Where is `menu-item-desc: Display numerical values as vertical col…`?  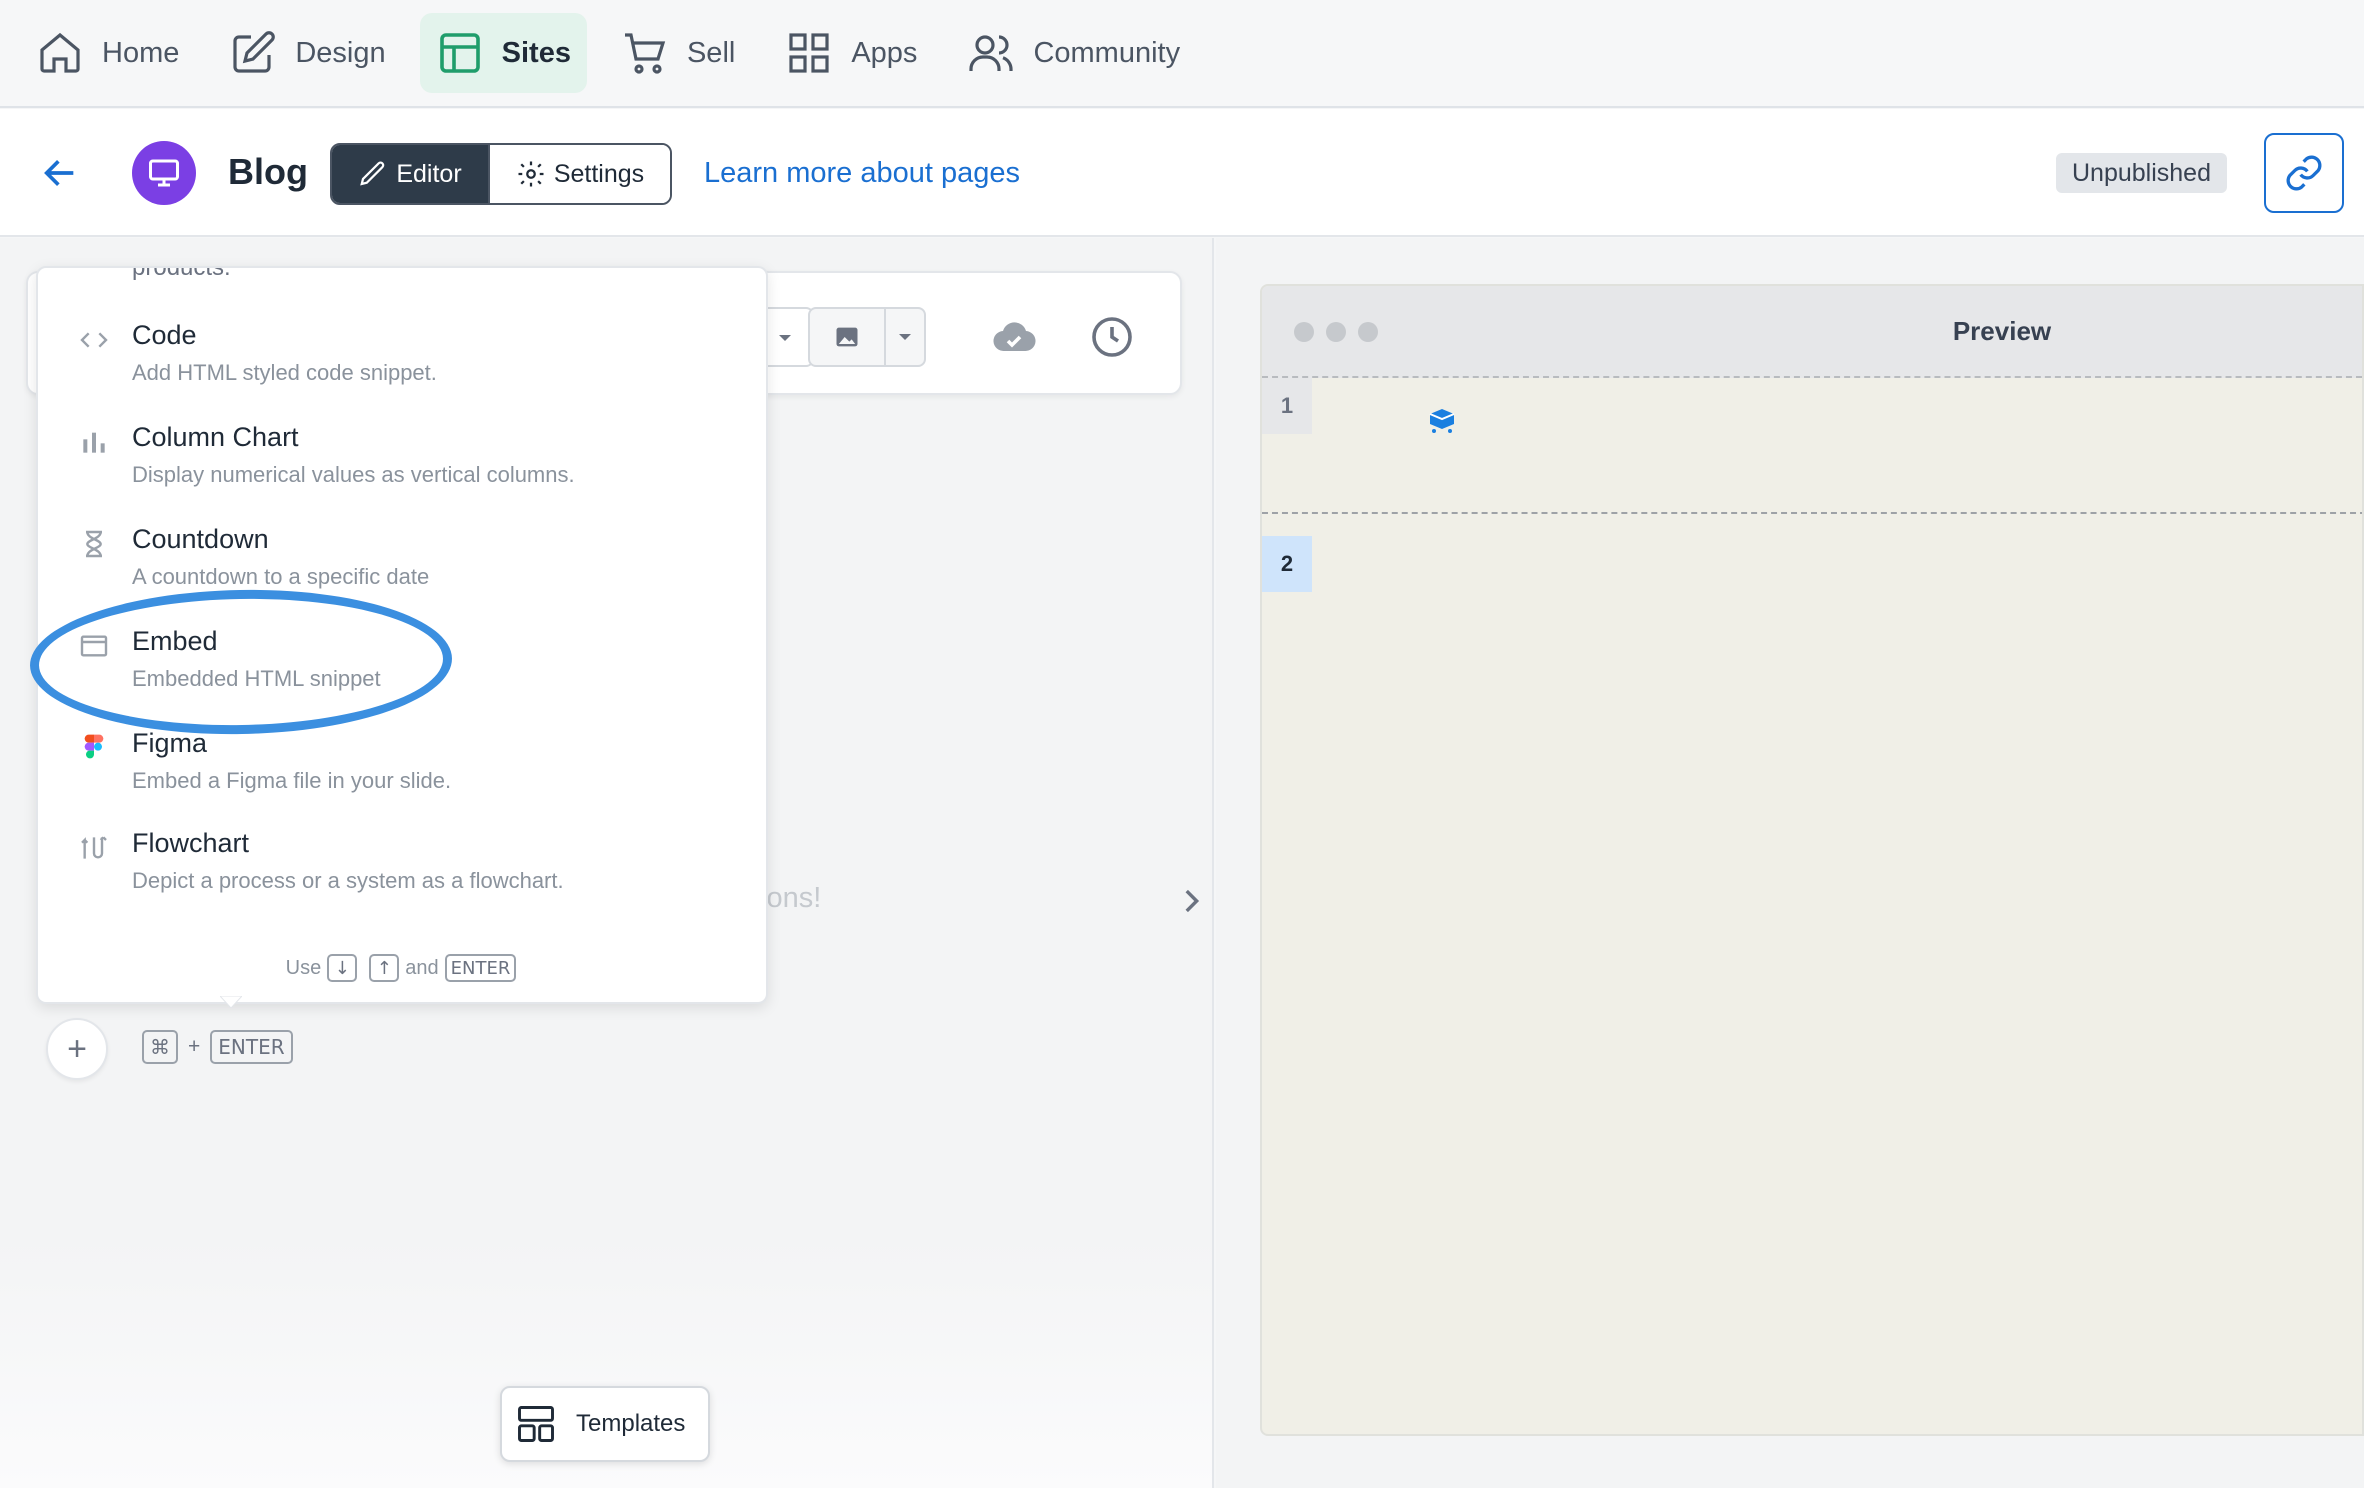 menu-item-desc: Display numerical values as vertical col… is located at coordinates (353, 474).